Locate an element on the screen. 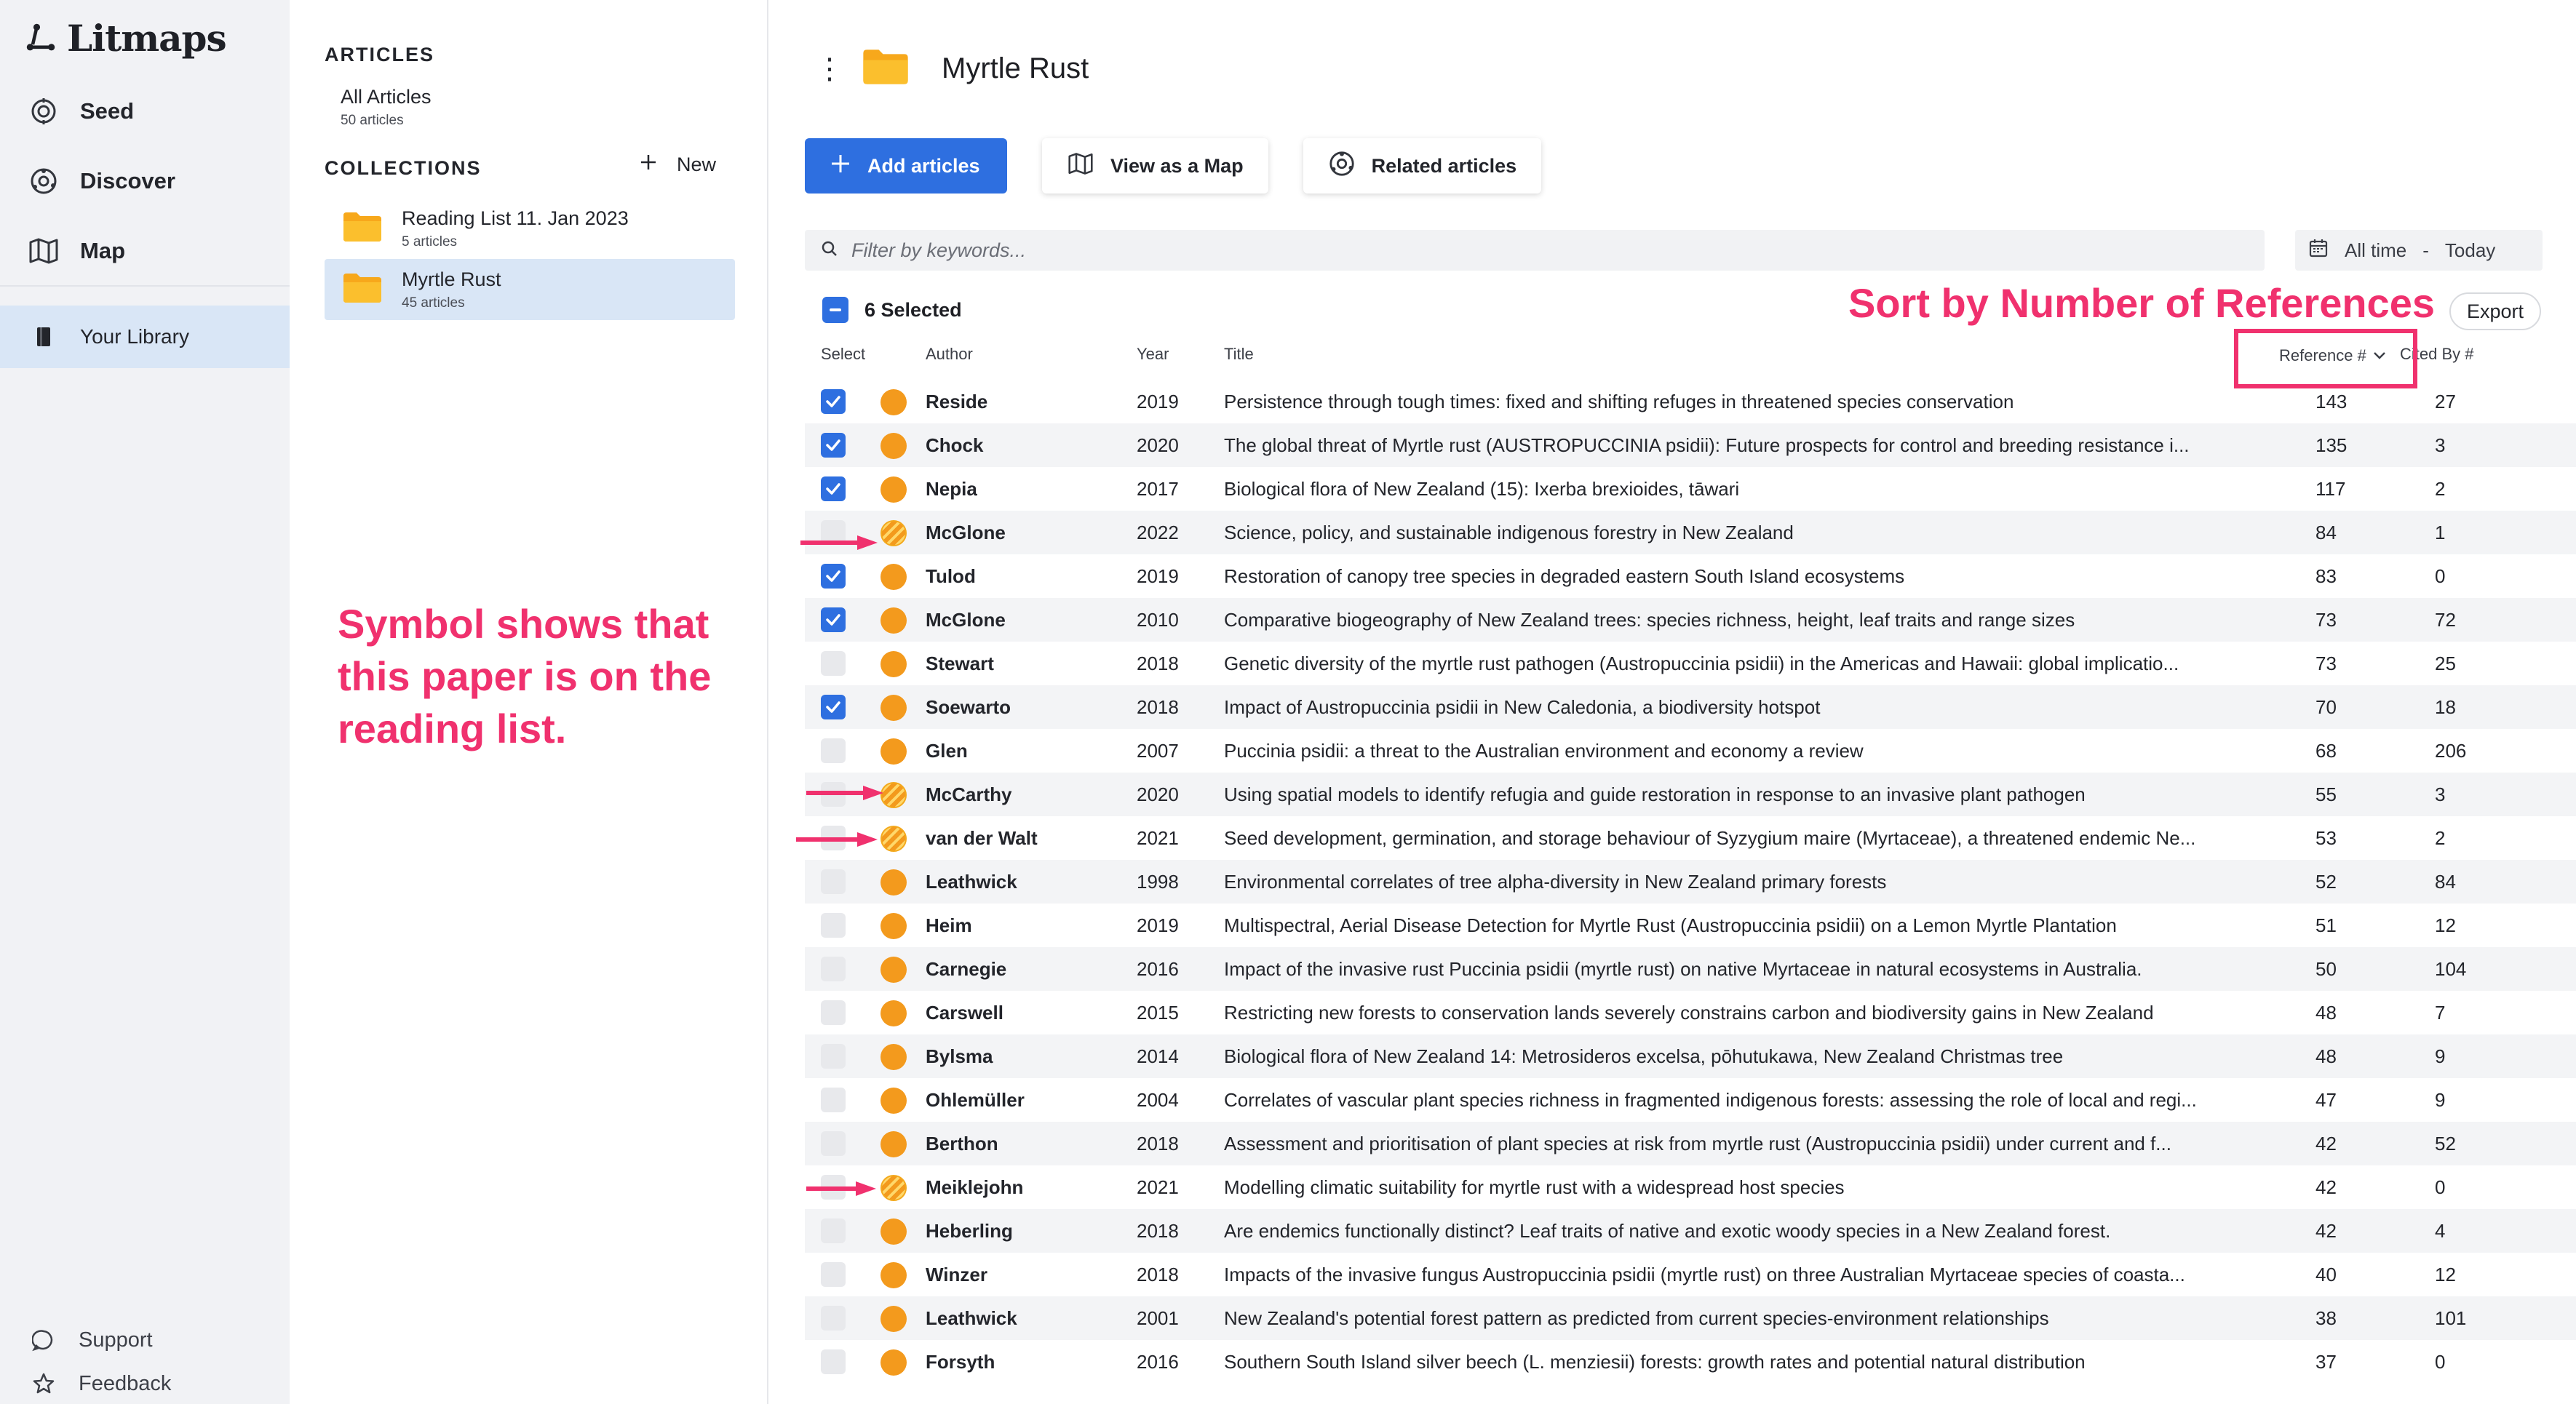  nav-map: Map is located at coordinates (145, 251).